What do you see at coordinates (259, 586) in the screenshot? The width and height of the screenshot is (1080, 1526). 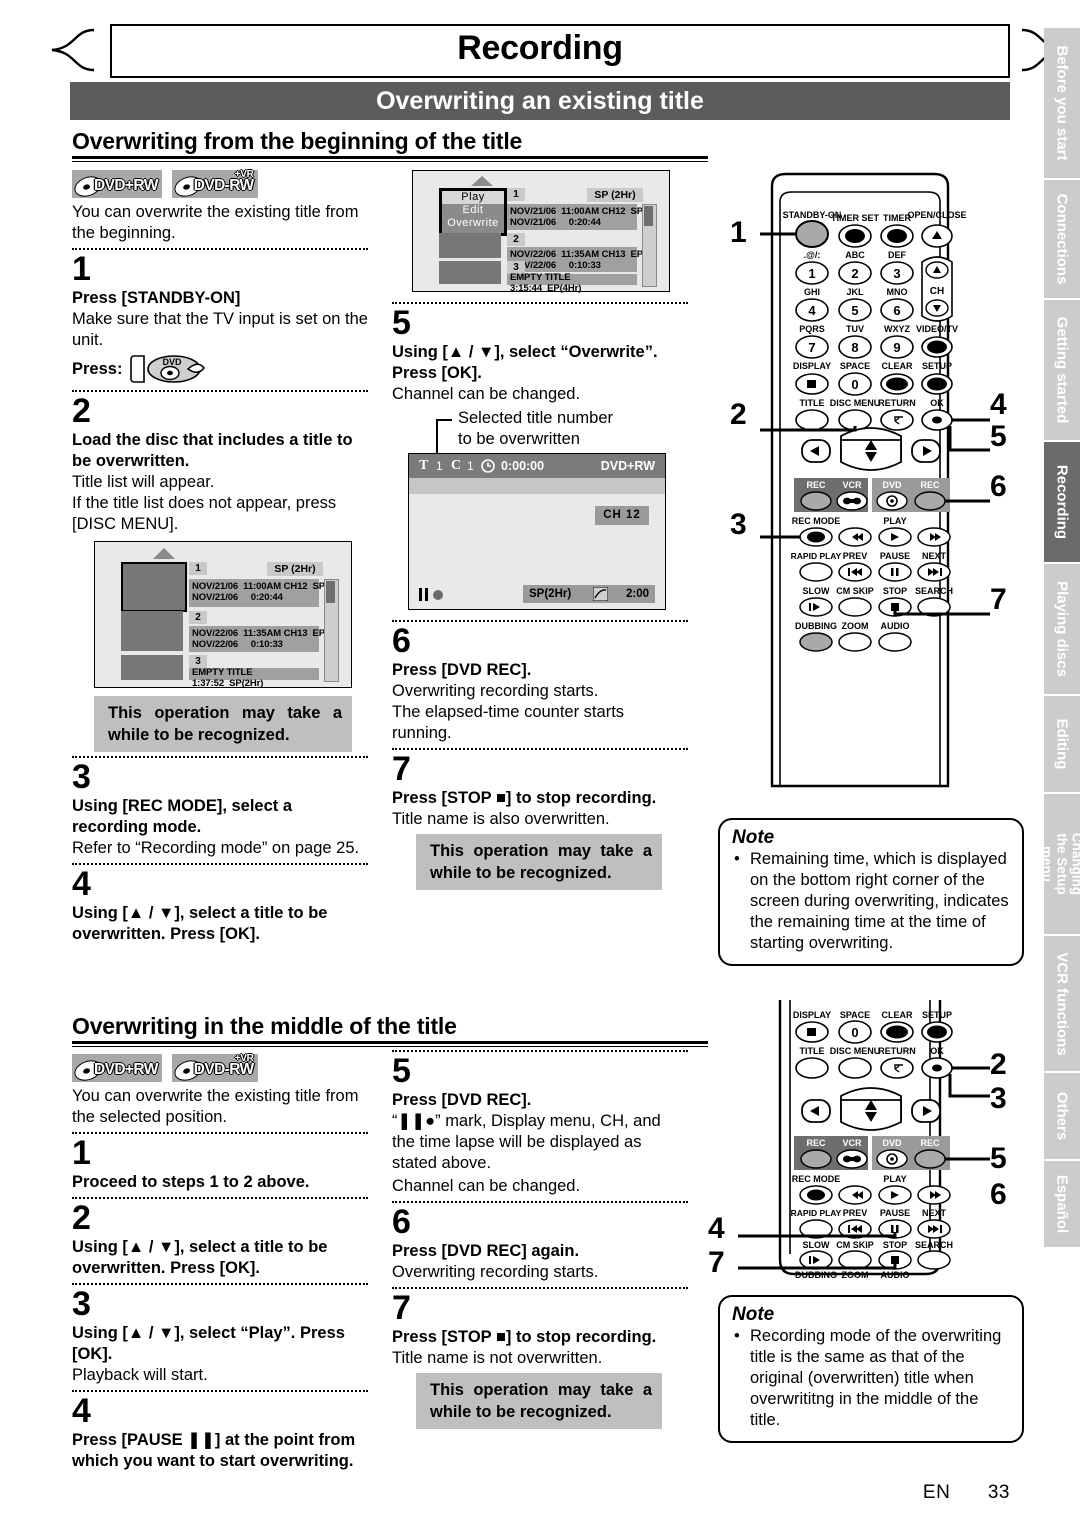 I see `row-line1: NOV/21/06 11:00AM CH12 SP` at bounding box center [259, 586].